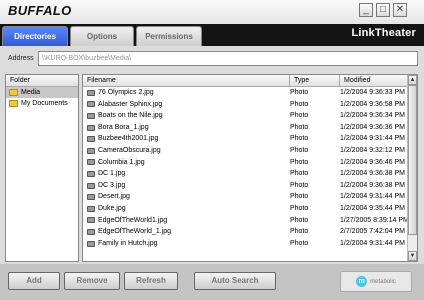 Image resolution: width=424 pixels, height=300 pixels. What do you see at coordinates (169, 36) in the screenshot?
I see `tab-permissions: Permissions` at bounding box center [169, 36].